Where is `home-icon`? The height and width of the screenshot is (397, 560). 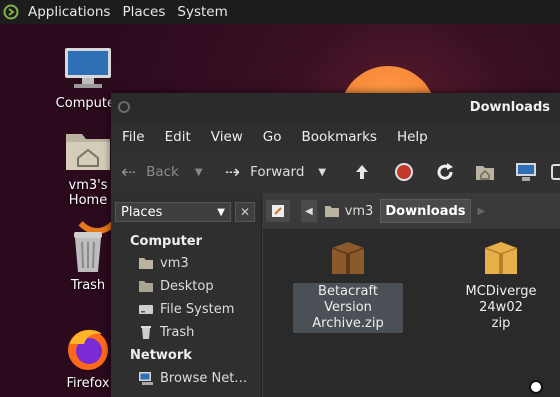
home-icon is located at coordinates (485, 173).